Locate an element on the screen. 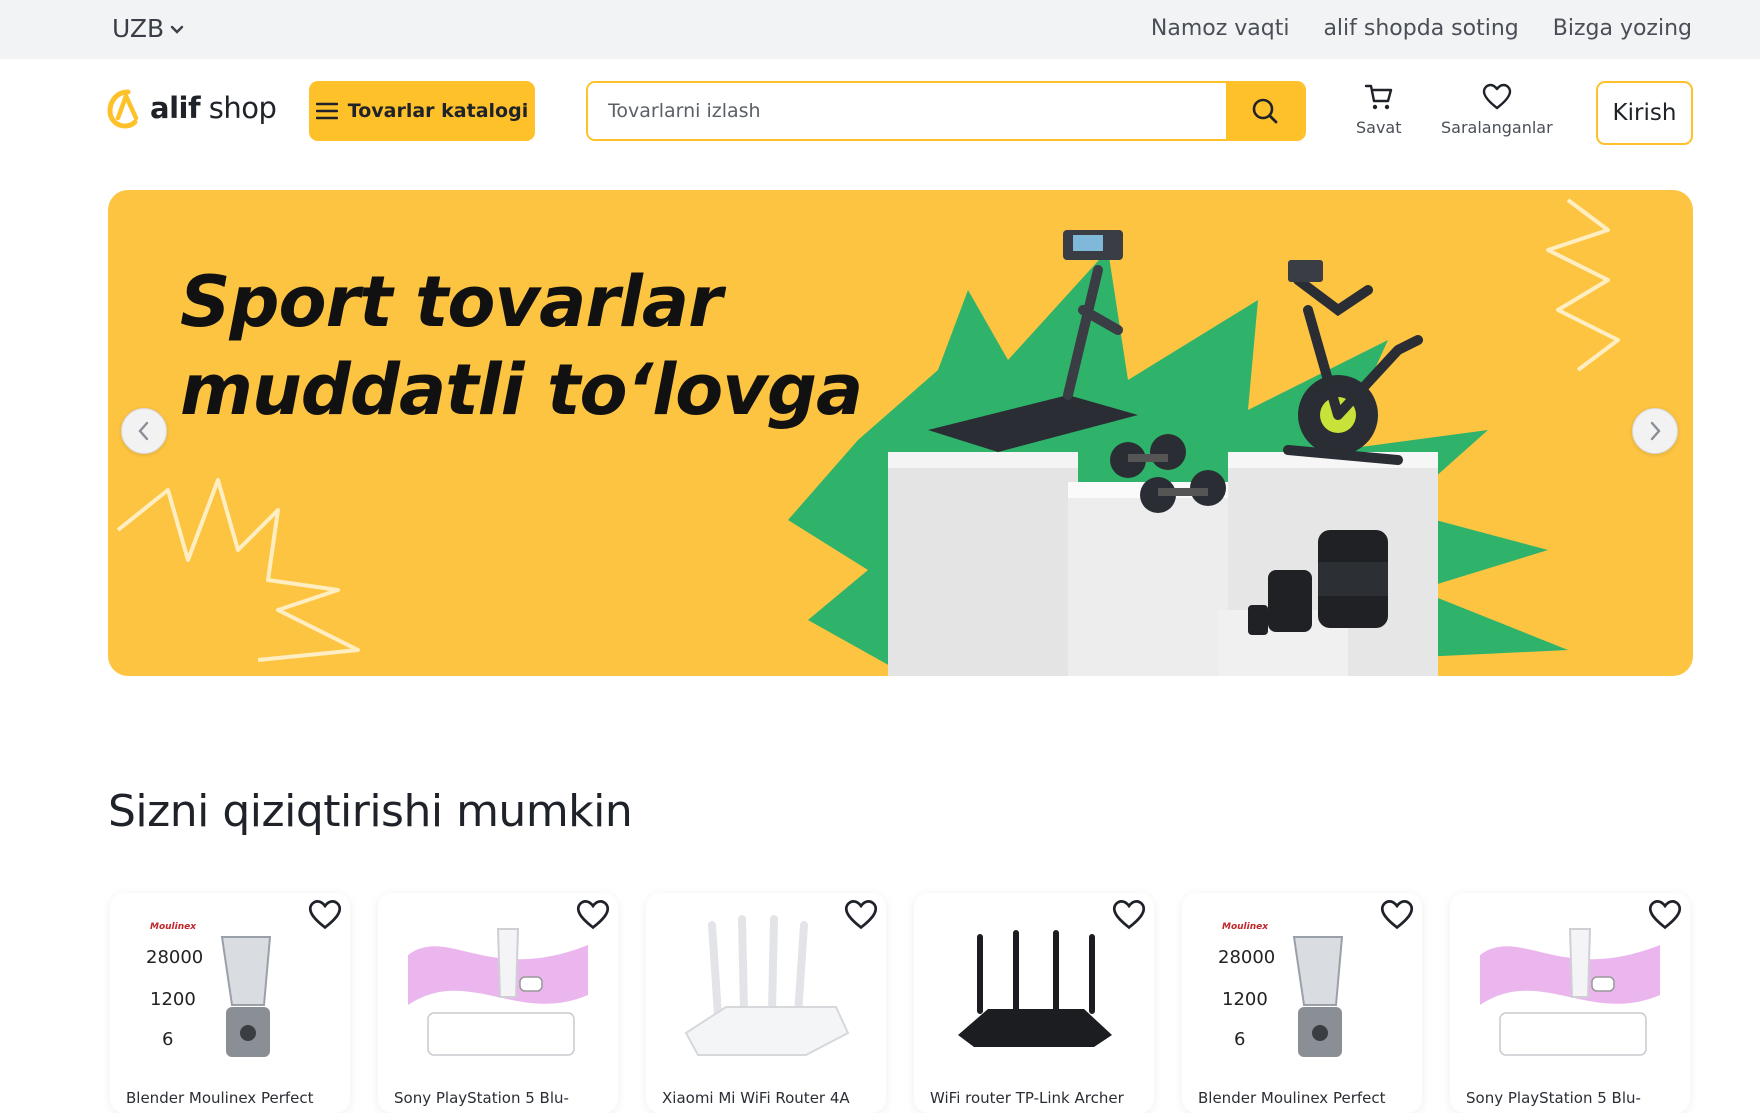  login-button: Kirish is located at coordinates (1644, 113).